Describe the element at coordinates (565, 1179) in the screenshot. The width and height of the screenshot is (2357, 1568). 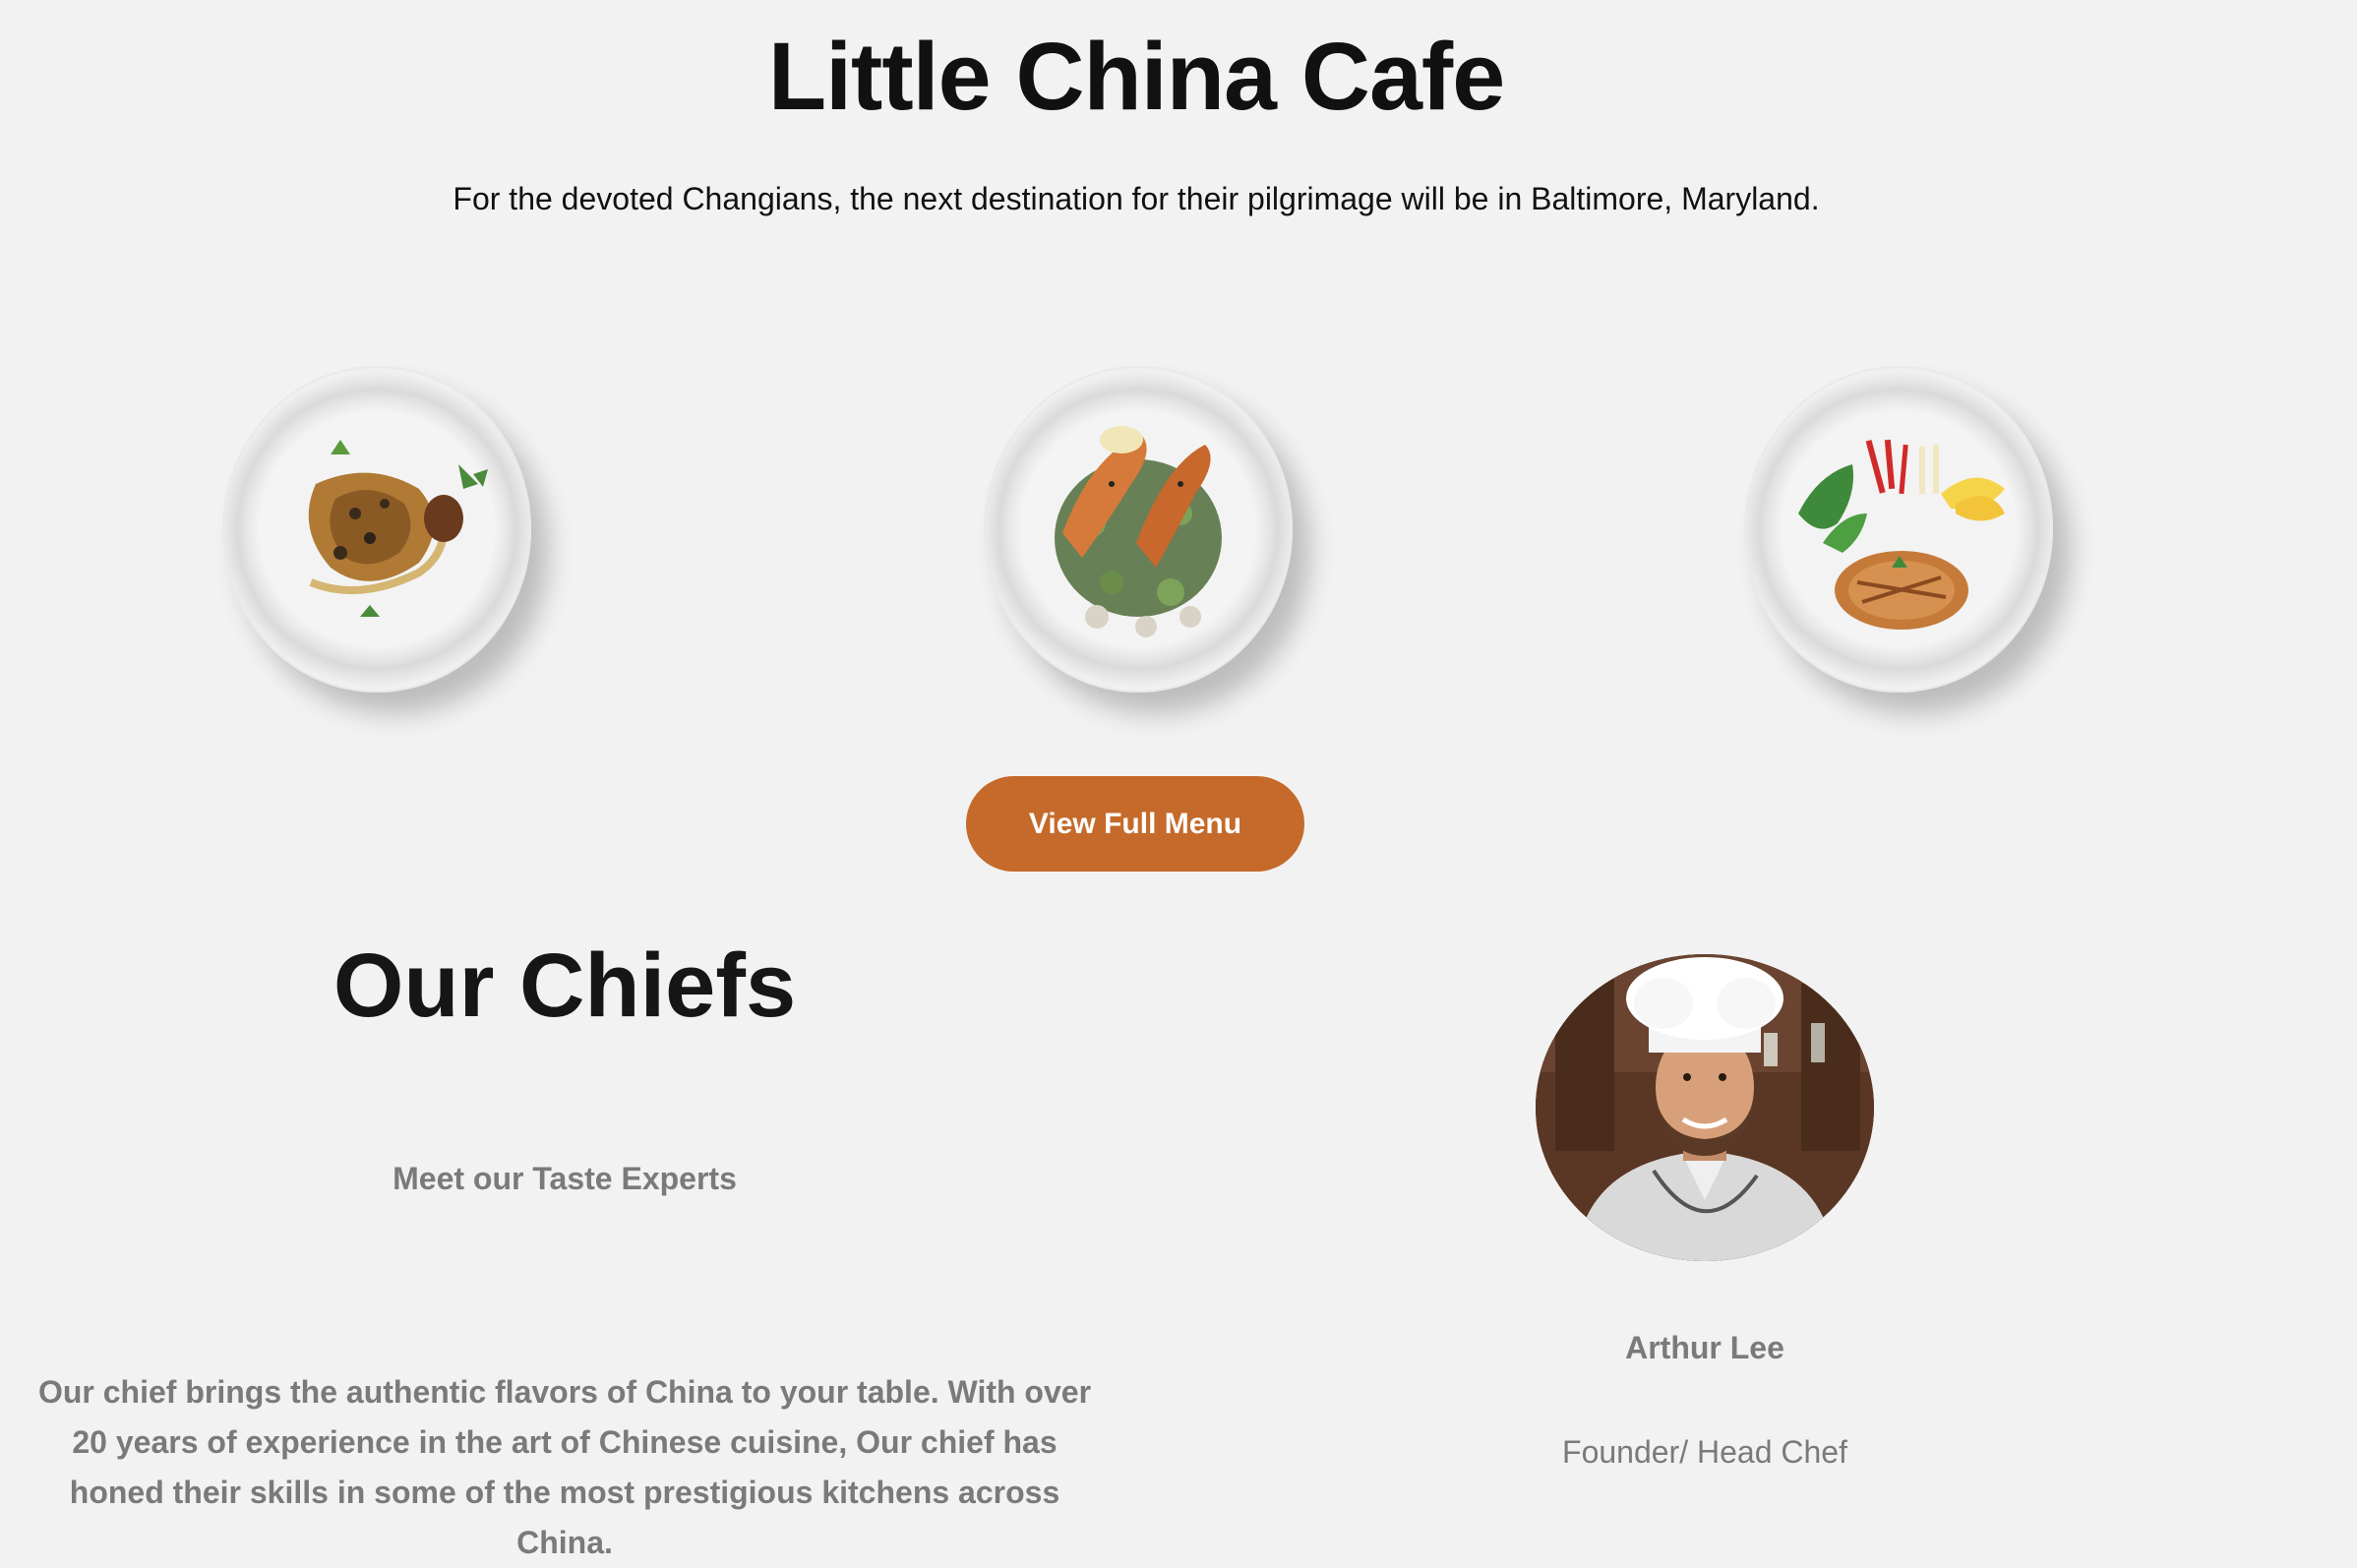
I see `chefs-section-subtitle: Meet our Taste Experts` at that location.